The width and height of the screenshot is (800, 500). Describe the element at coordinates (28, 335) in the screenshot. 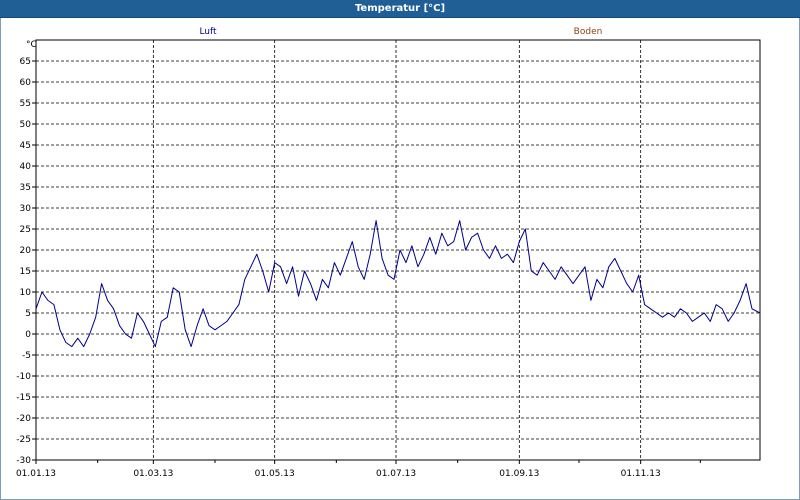

I see `y-tick-label: 0` at that location.